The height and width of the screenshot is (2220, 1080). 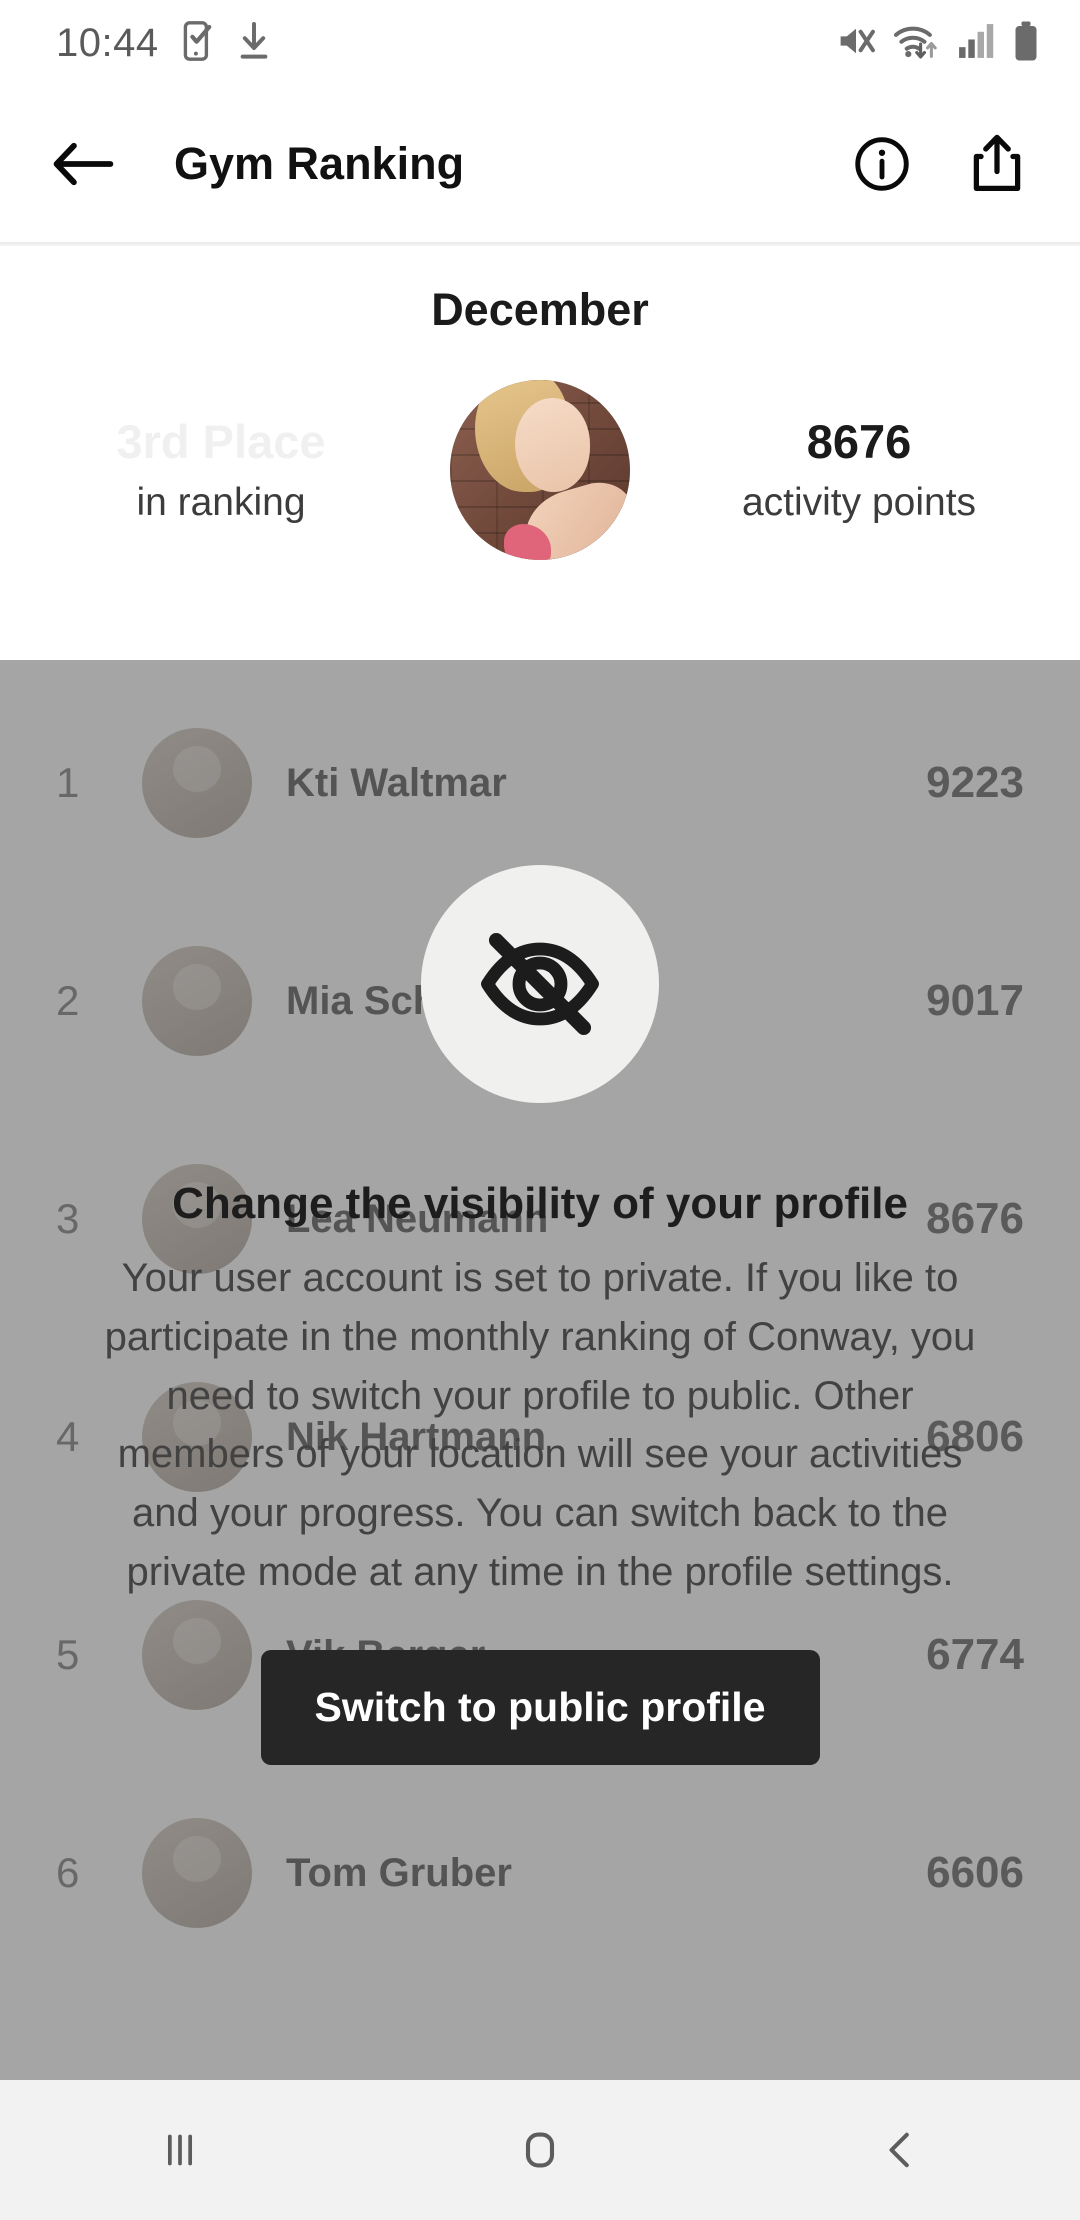 What do you see at coordinates (83, 164) in the screenshot?
I see `back-arrow-icon` at bounding box center [83, 164].